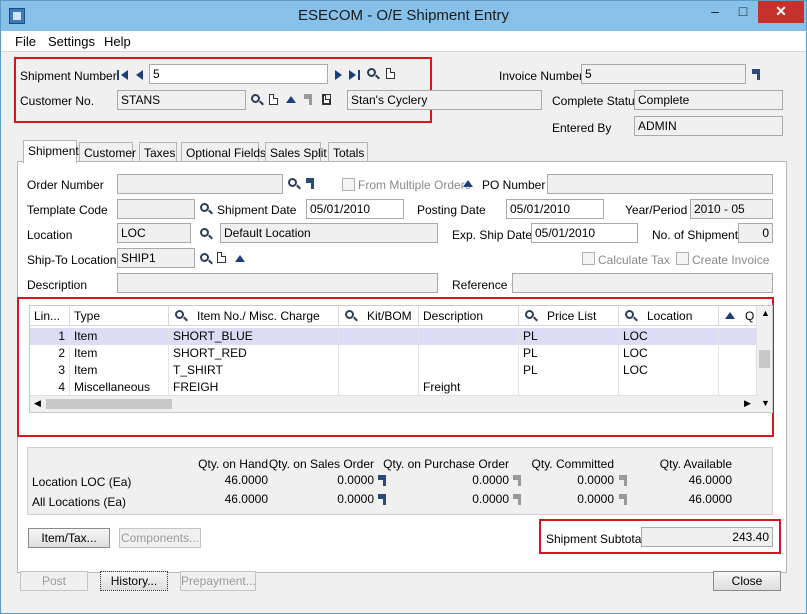 This screenshot has height=614, width=807. What do you see at coordinates (57, 101) in the screenshot?
I see `customer-no-label: Customer No.` at bounding box center [57, 101].